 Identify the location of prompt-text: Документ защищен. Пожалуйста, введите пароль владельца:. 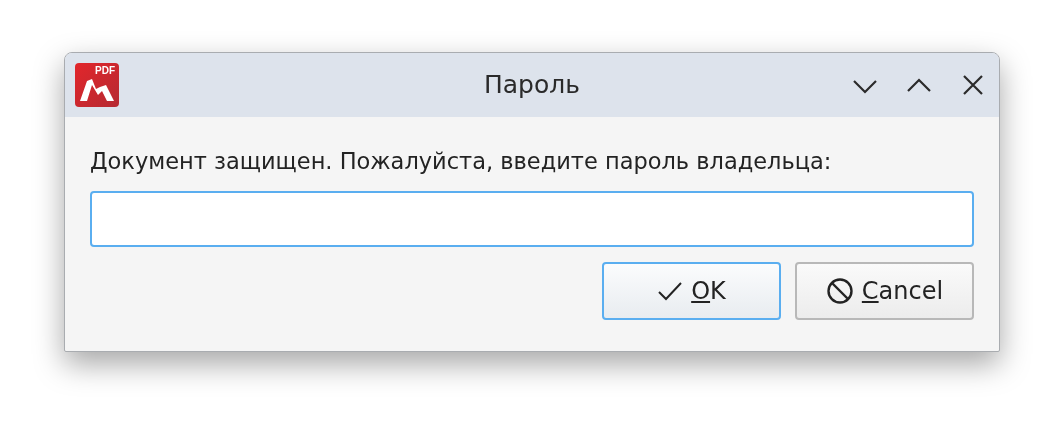
(461, 161).